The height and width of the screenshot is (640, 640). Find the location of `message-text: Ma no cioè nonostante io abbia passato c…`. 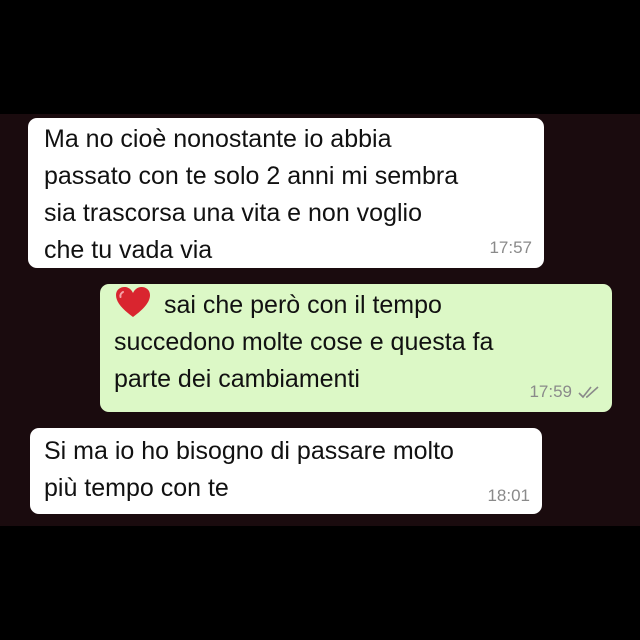

message-text: Ma no cioè nonostante io abbia passato c… is located at coordinates (251, 194).